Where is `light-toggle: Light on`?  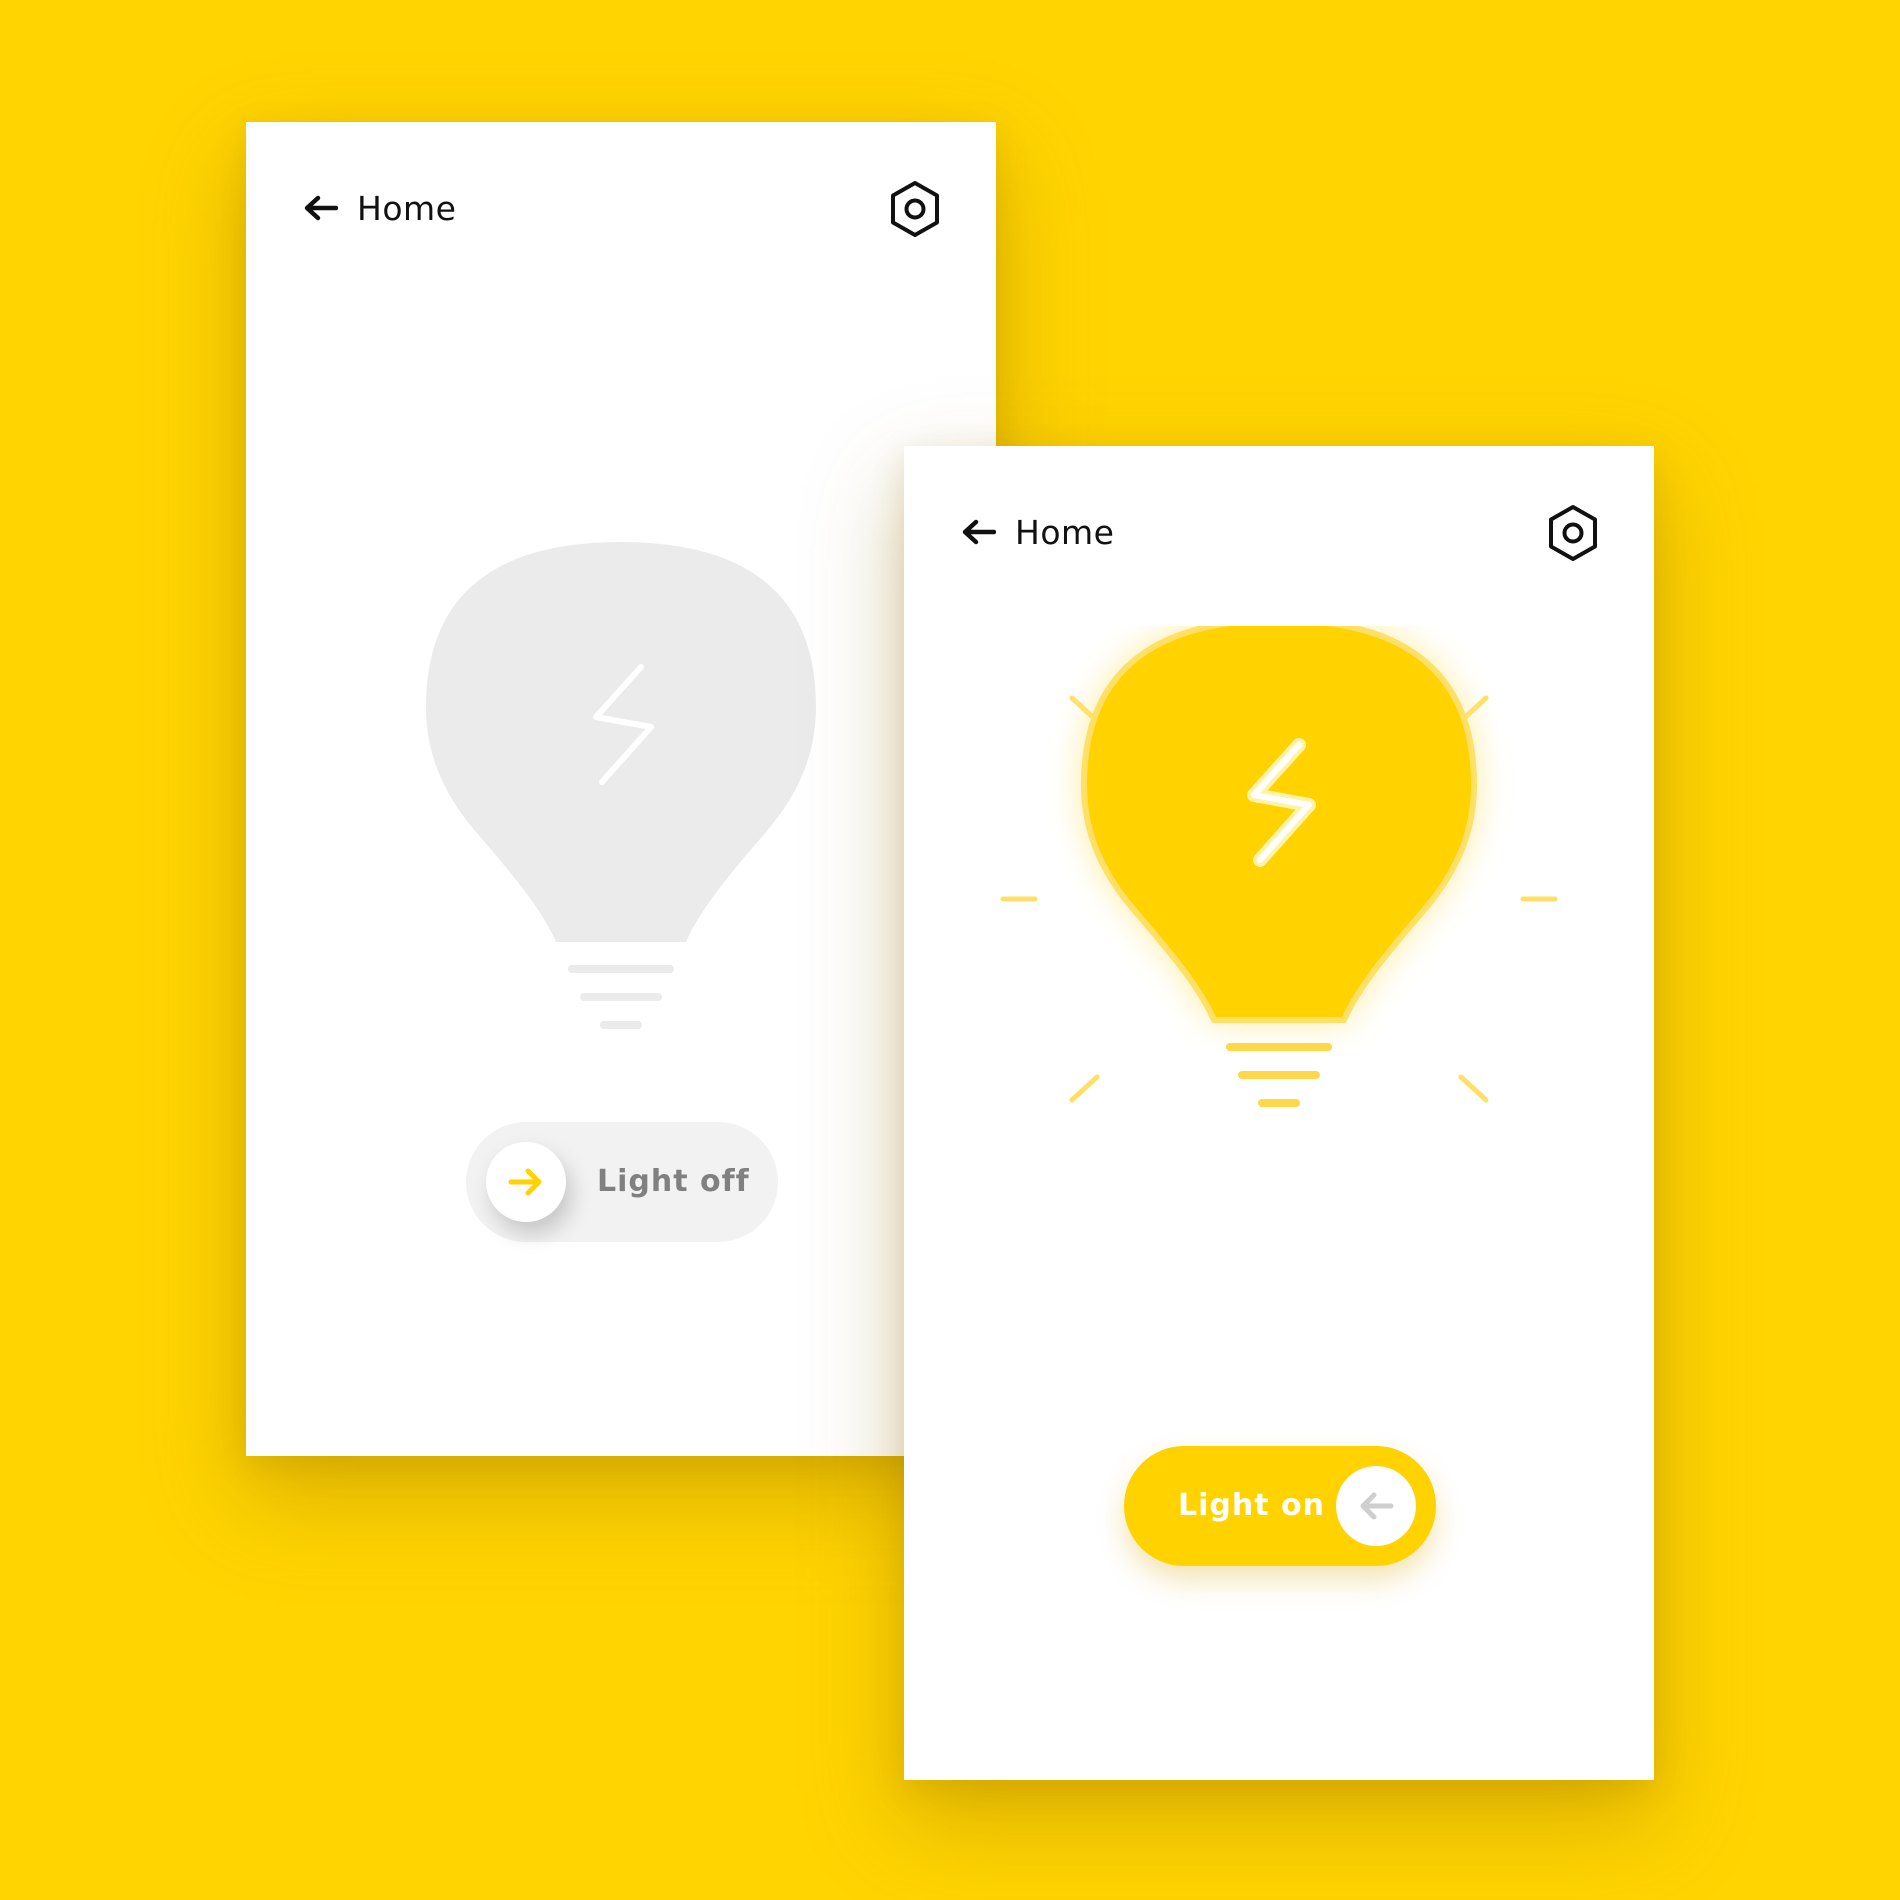
light-toggle: Light on is located at coordinates (1280, 1506).